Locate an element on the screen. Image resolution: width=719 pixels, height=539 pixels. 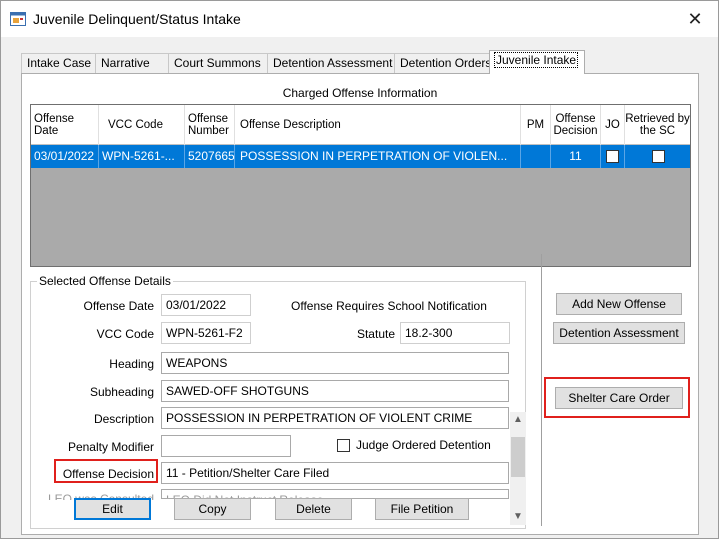
subheading-label: Subheading is located at coordinates (121, 392).